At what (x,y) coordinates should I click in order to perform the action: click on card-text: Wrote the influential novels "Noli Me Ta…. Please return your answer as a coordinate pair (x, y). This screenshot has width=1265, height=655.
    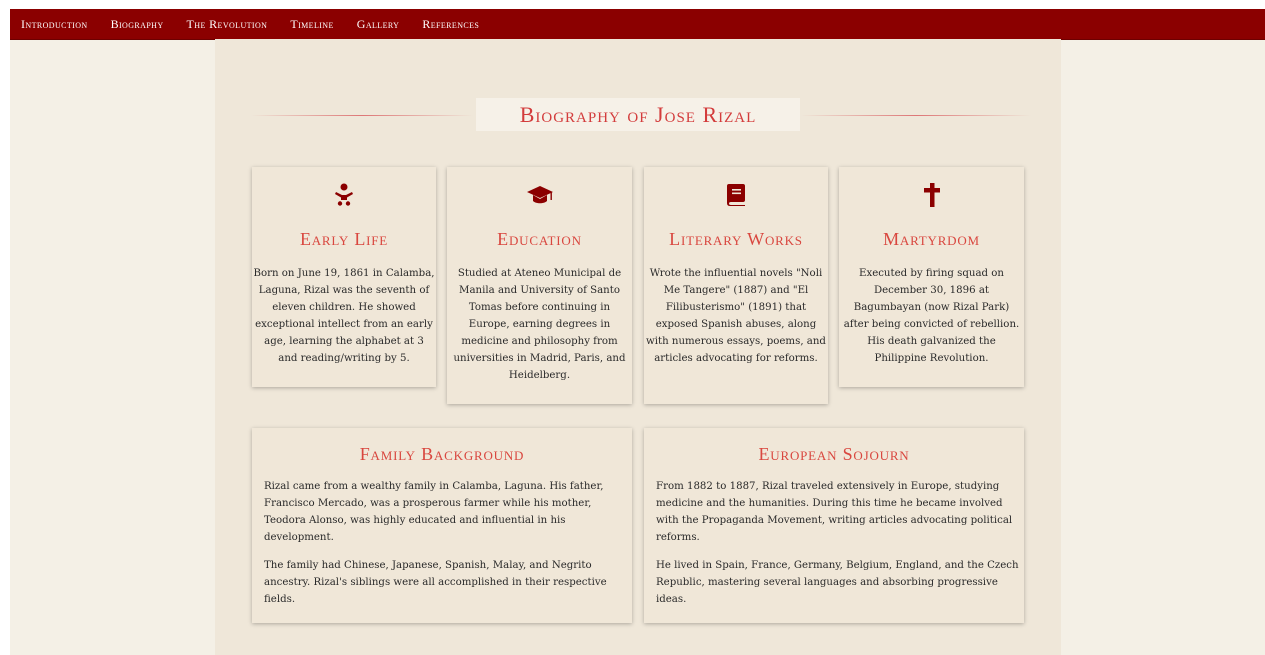
    Looking at the image, I should click on (736, 316).